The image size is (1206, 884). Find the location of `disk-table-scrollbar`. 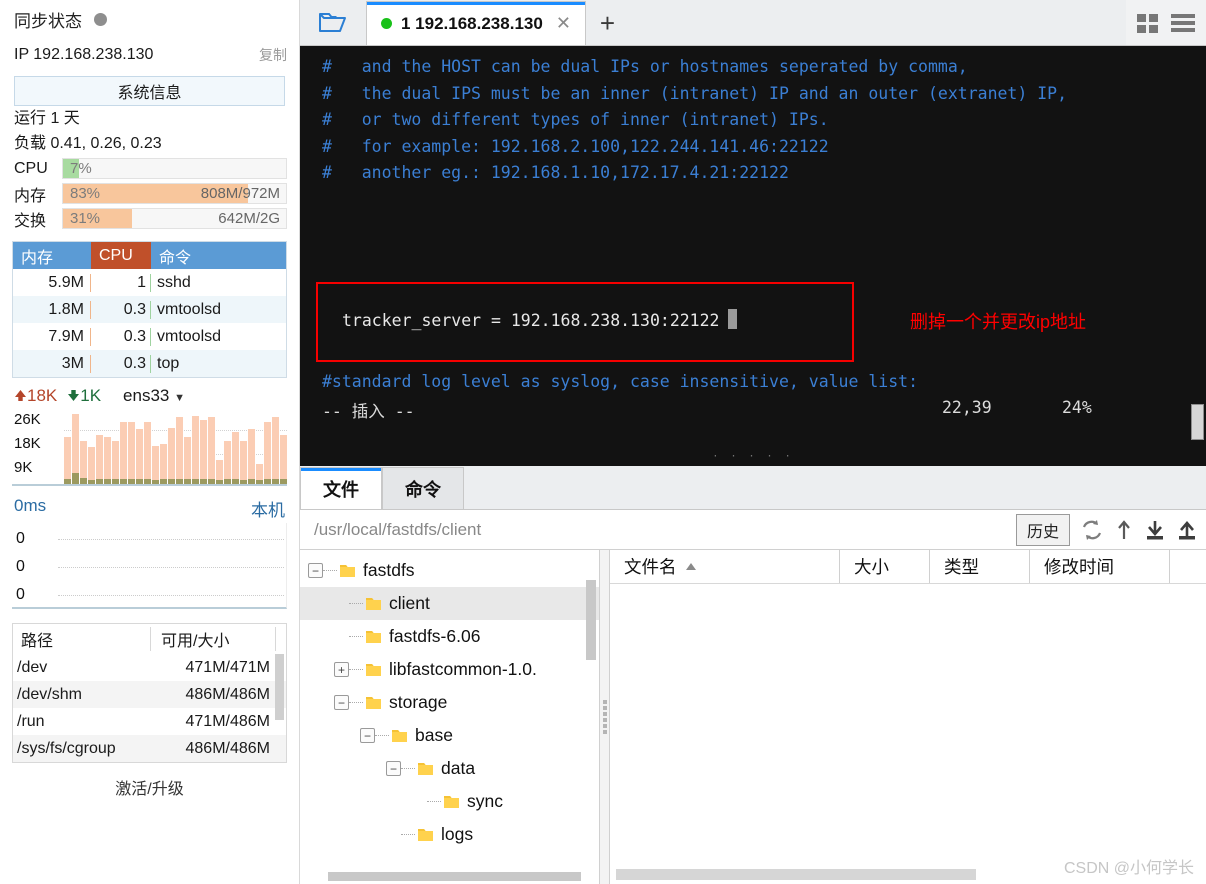

disk-table-scrollbar is located at coordinates (279, 687).